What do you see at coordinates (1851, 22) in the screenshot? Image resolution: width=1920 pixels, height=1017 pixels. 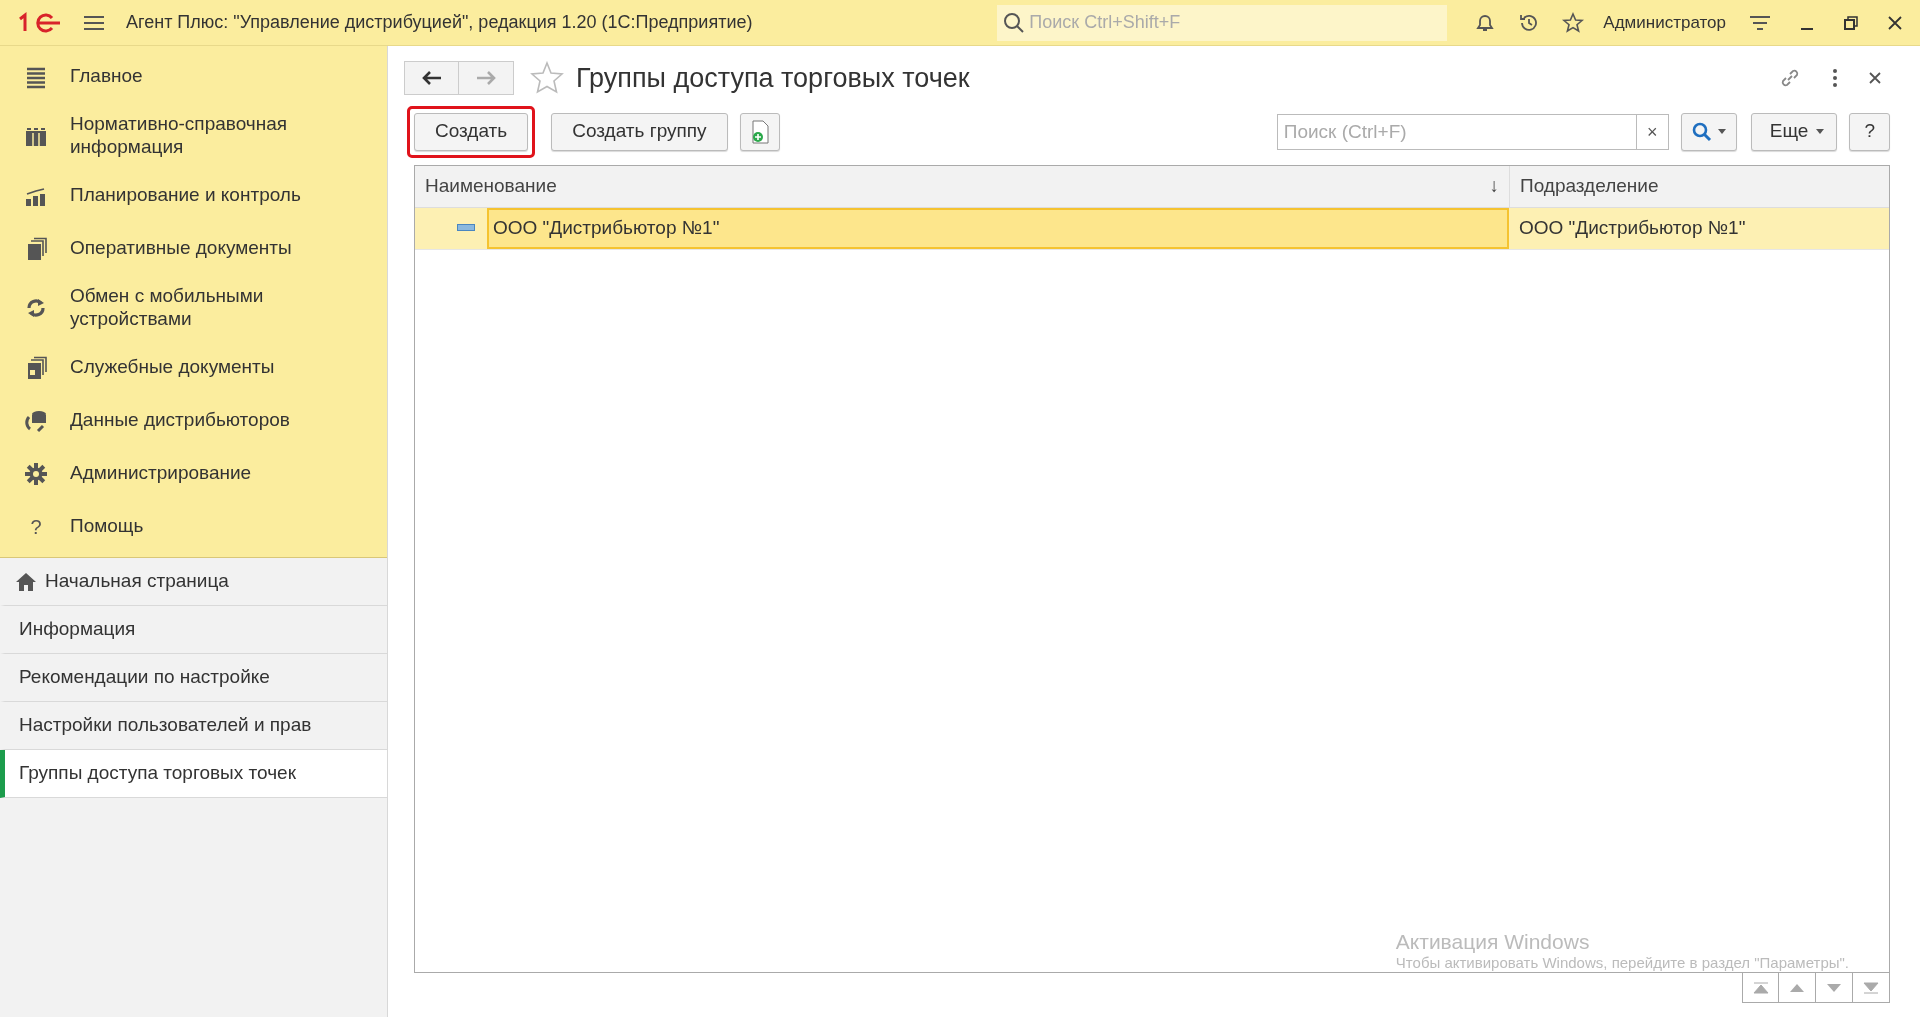 I see `restore-icon` at bounding box center [1851, 22].